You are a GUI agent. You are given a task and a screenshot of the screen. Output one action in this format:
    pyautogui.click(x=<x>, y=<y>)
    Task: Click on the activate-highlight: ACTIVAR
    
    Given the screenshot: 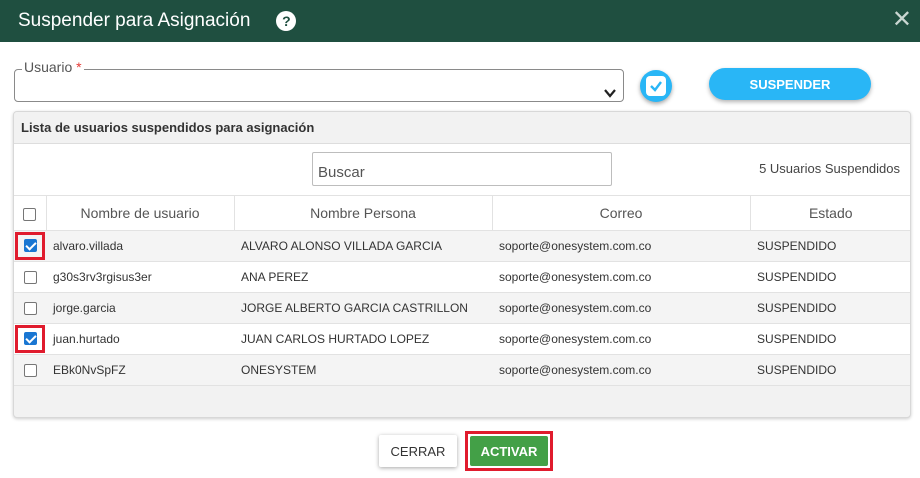 What is the action you would take?
    pyautogui.click(x=509, y=451)
    